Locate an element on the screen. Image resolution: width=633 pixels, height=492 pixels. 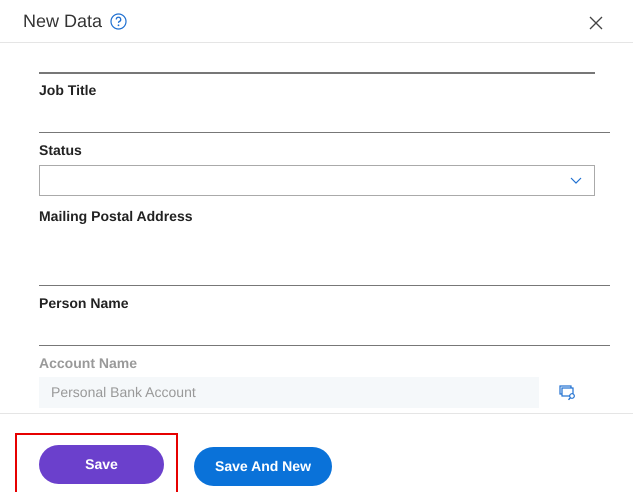
field-label: Mailing Postal Address is located at coordinates (116, 216).